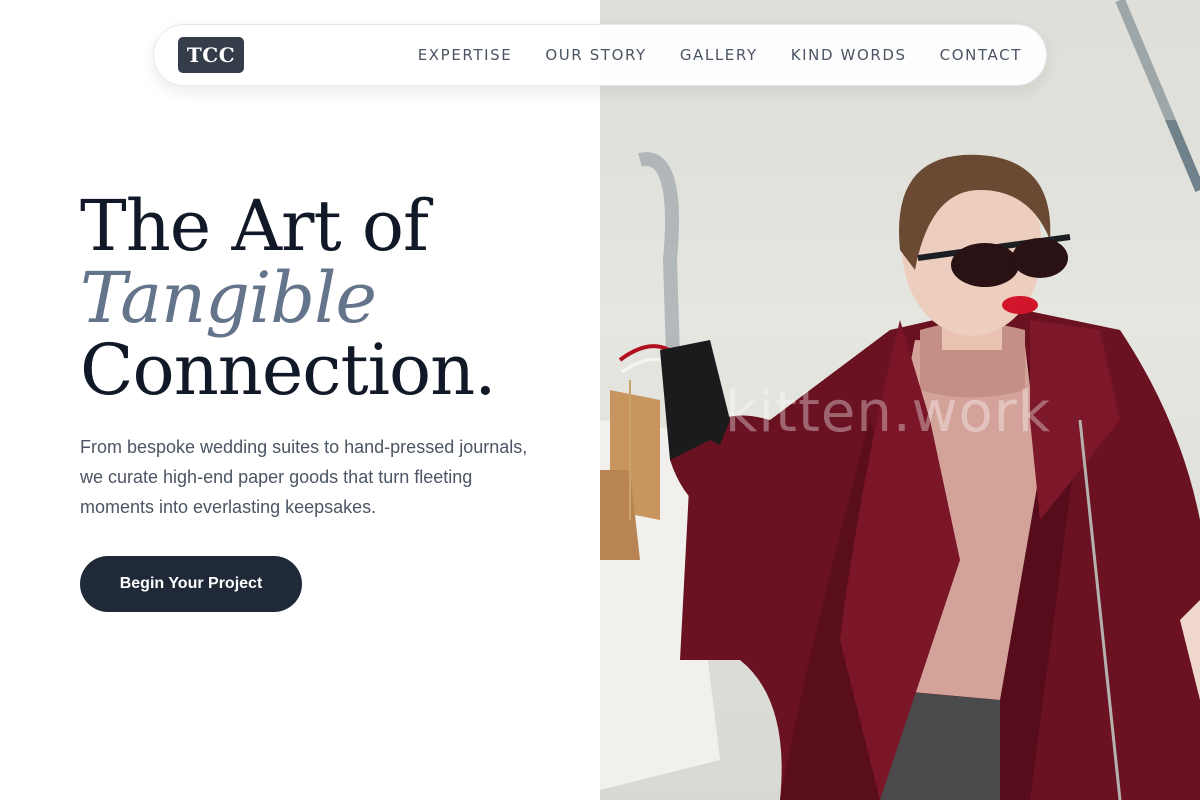 The height and width of the screenshot is (800, 1200). What do you see at coordinates (254, 226) in the screenshot?
I see `hero-title-line-1: The Art of` at bounding box center [254, 226].